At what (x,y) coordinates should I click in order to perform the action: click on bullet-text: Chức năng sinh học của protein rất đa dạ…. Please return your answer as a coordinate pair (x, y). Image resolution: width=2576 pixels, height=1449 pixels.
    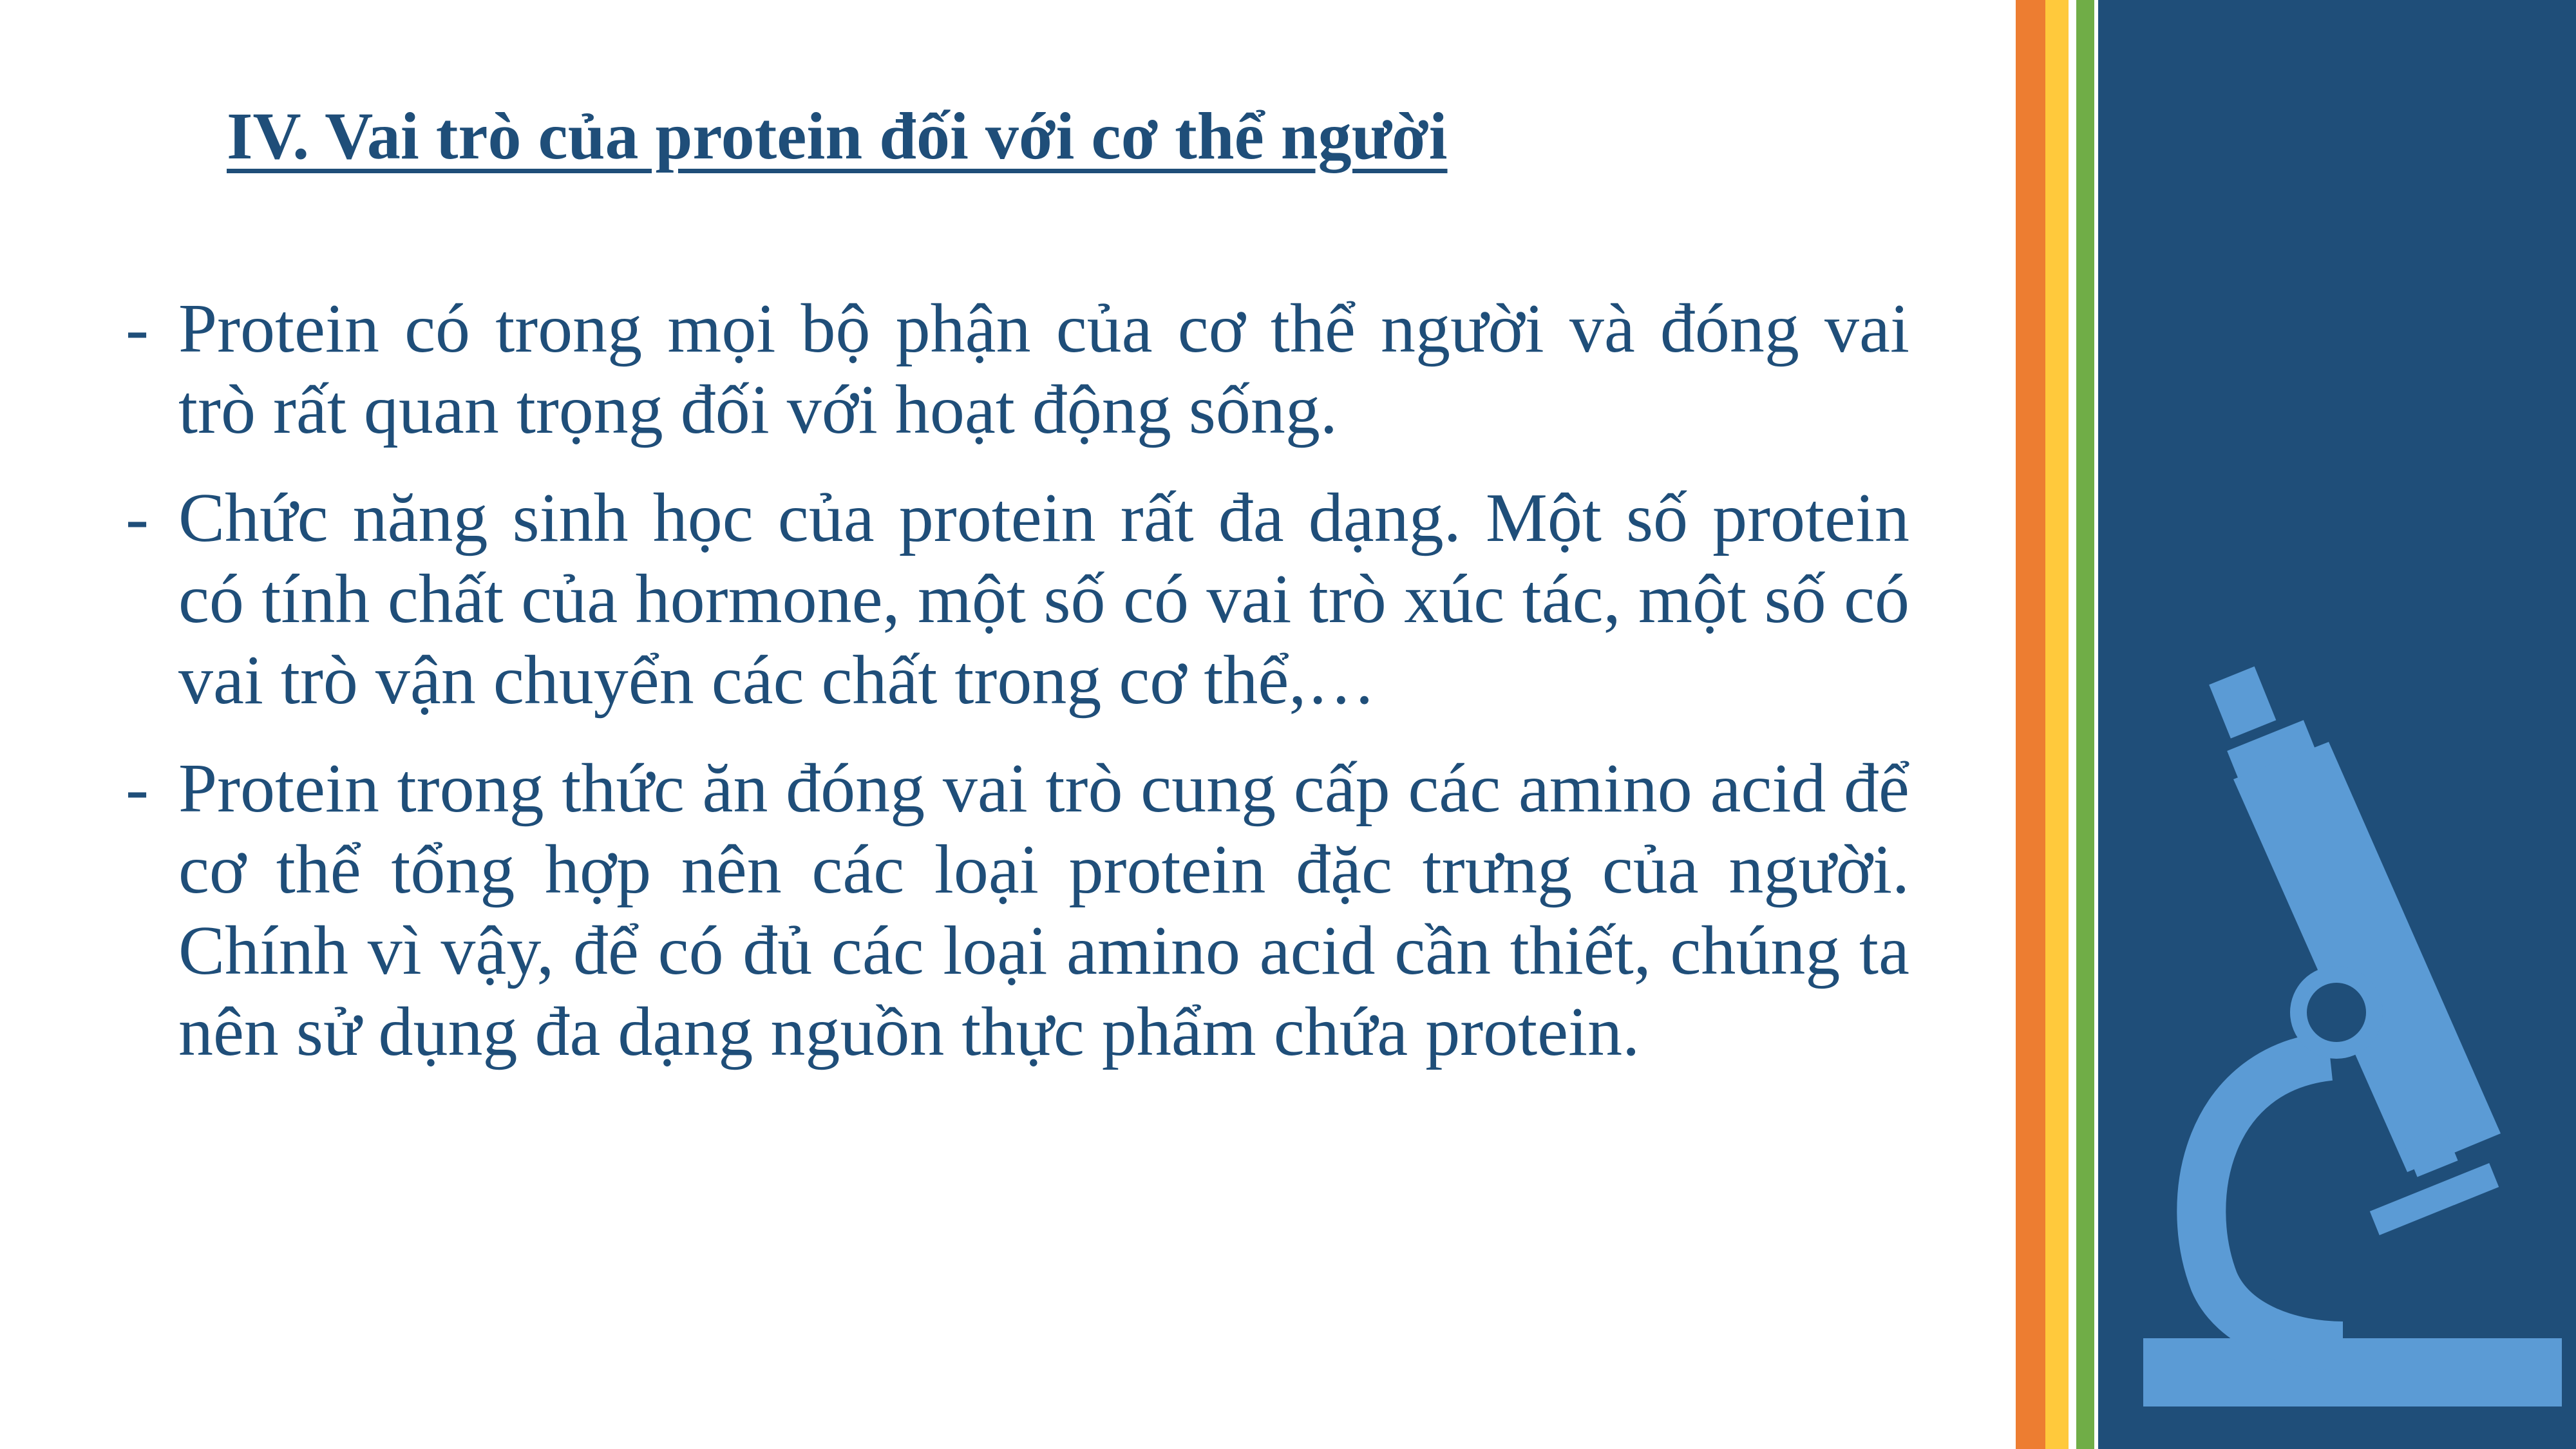
    Looking at the image, I should click on (1043, 599).